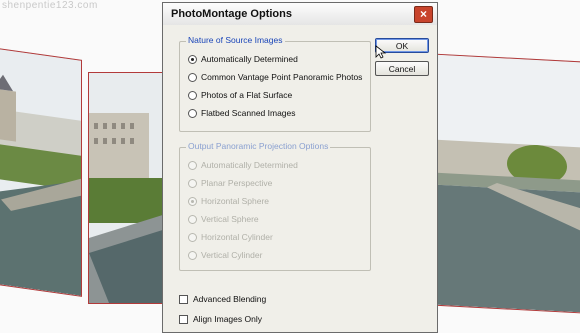 The image size is (580, 333). I want to click on option-label: Flatbed Scanned Images, so click(248, 113).